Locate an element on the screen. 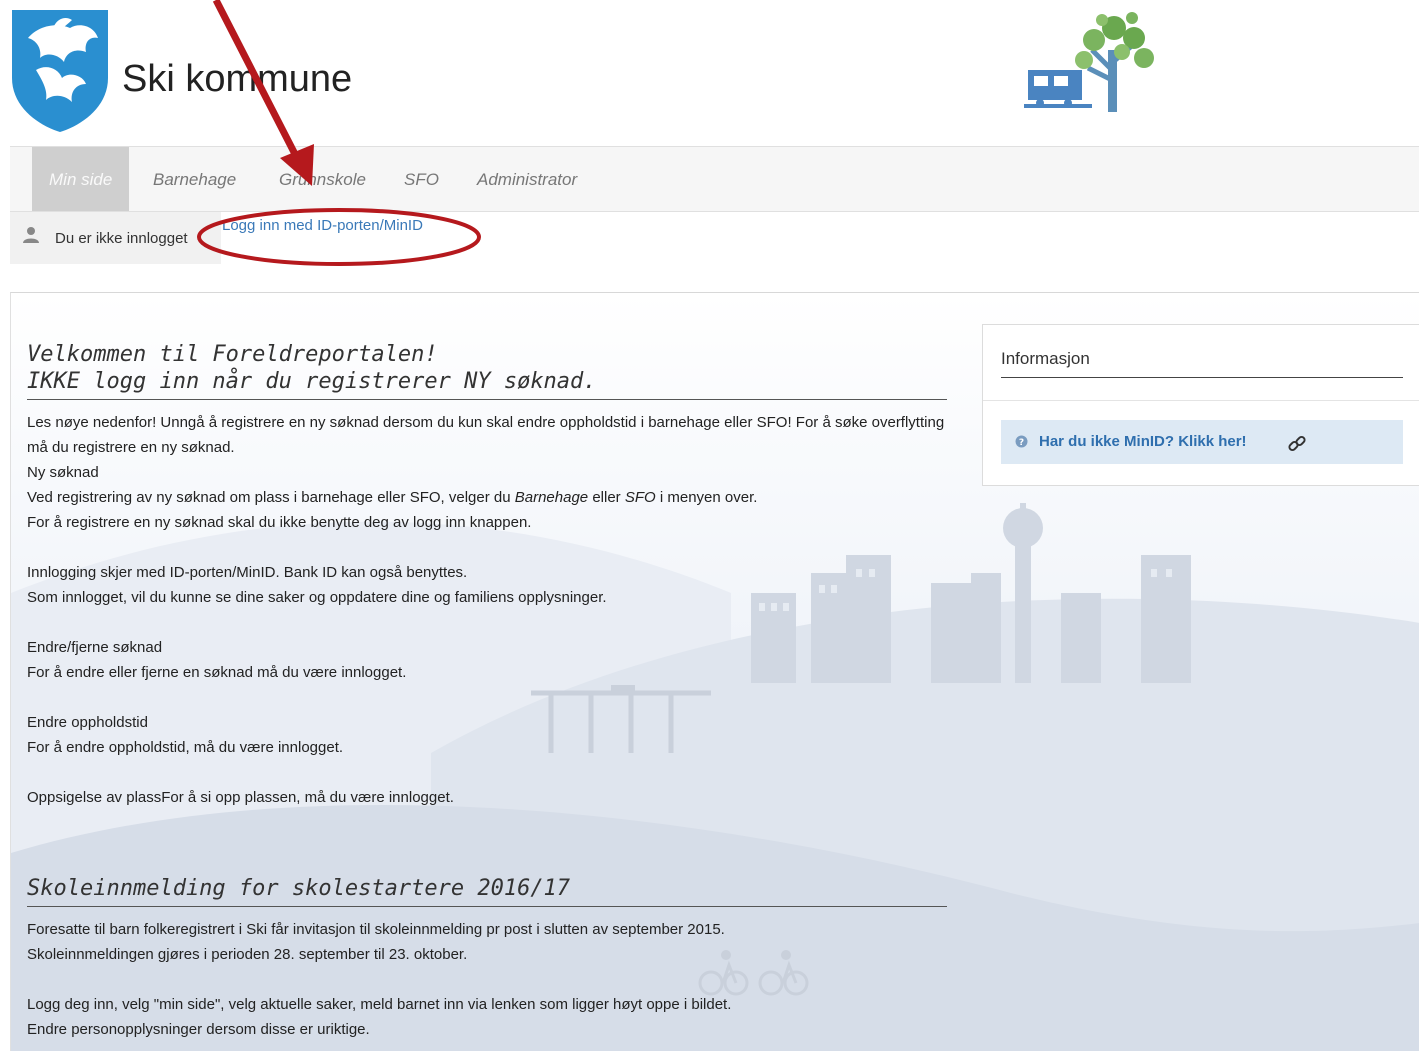 The height and width of the screenshot is (1051, 1419). endre-heading: Endre/fjerne søknad is located at coordinates (95, 647).